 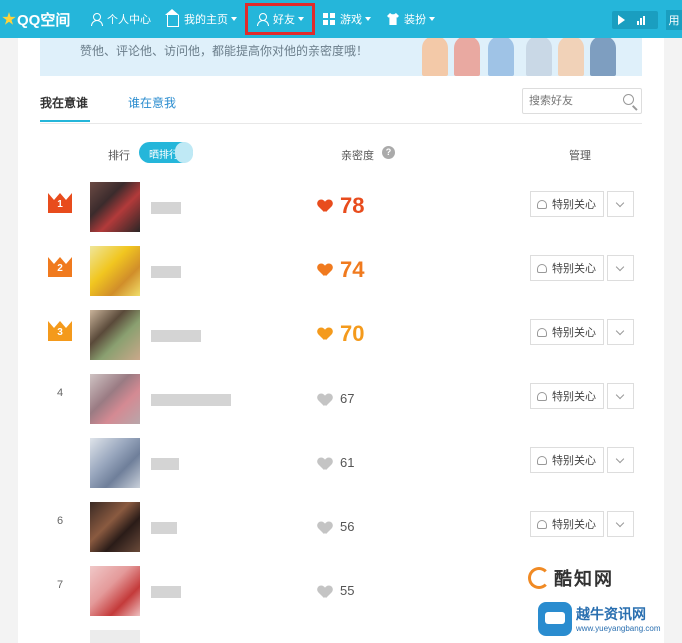 What do you see at coordinates (347, 590) in the screenshot?
I see `intimacy-score: 55` at bounding box center [347, 590].